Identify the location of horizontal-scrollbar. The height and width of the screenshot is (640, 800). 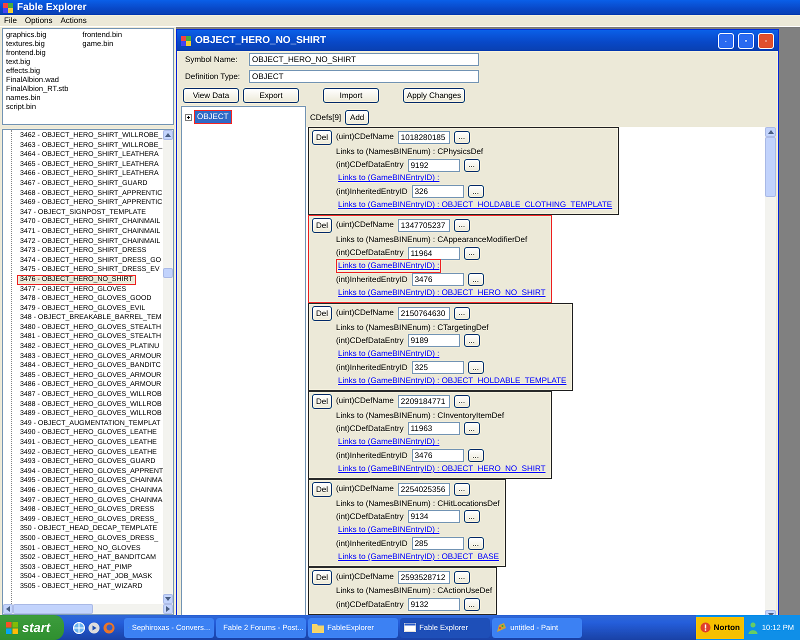
(88, 609).